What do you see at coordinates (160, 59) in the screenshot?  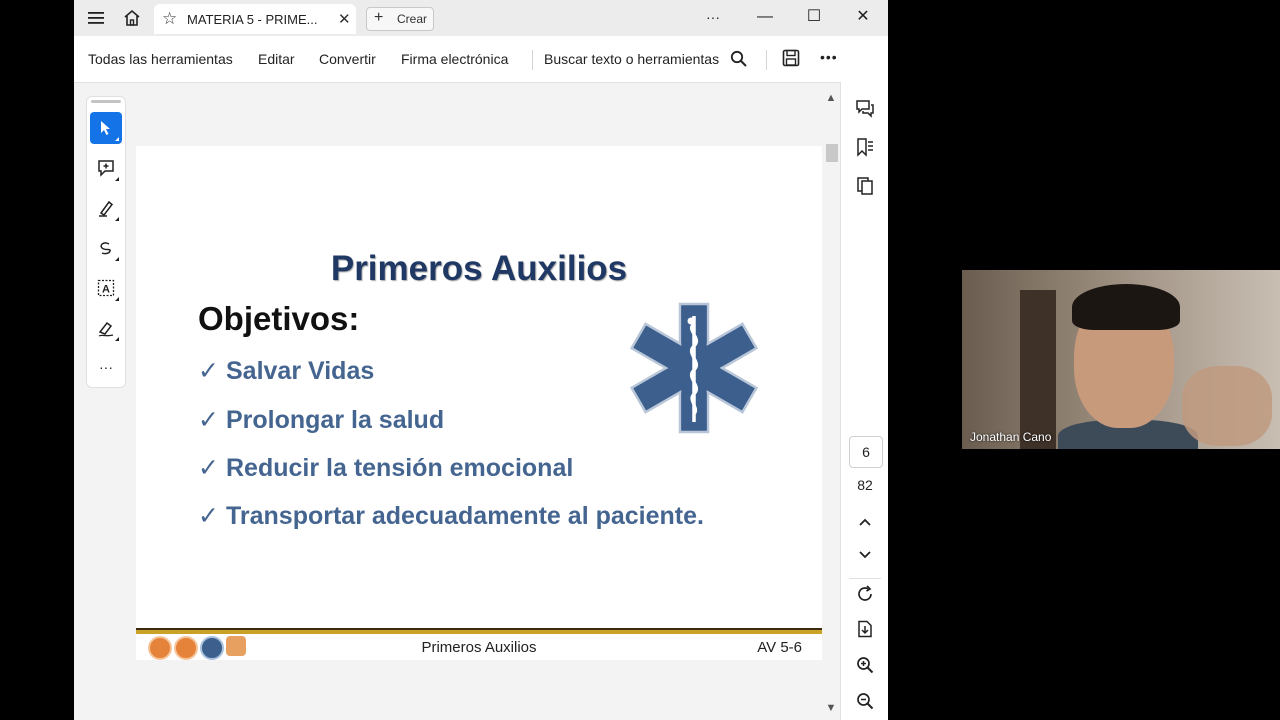 I see `all-tools-button: Todas las herramientas` at bounding box center [160, 59].